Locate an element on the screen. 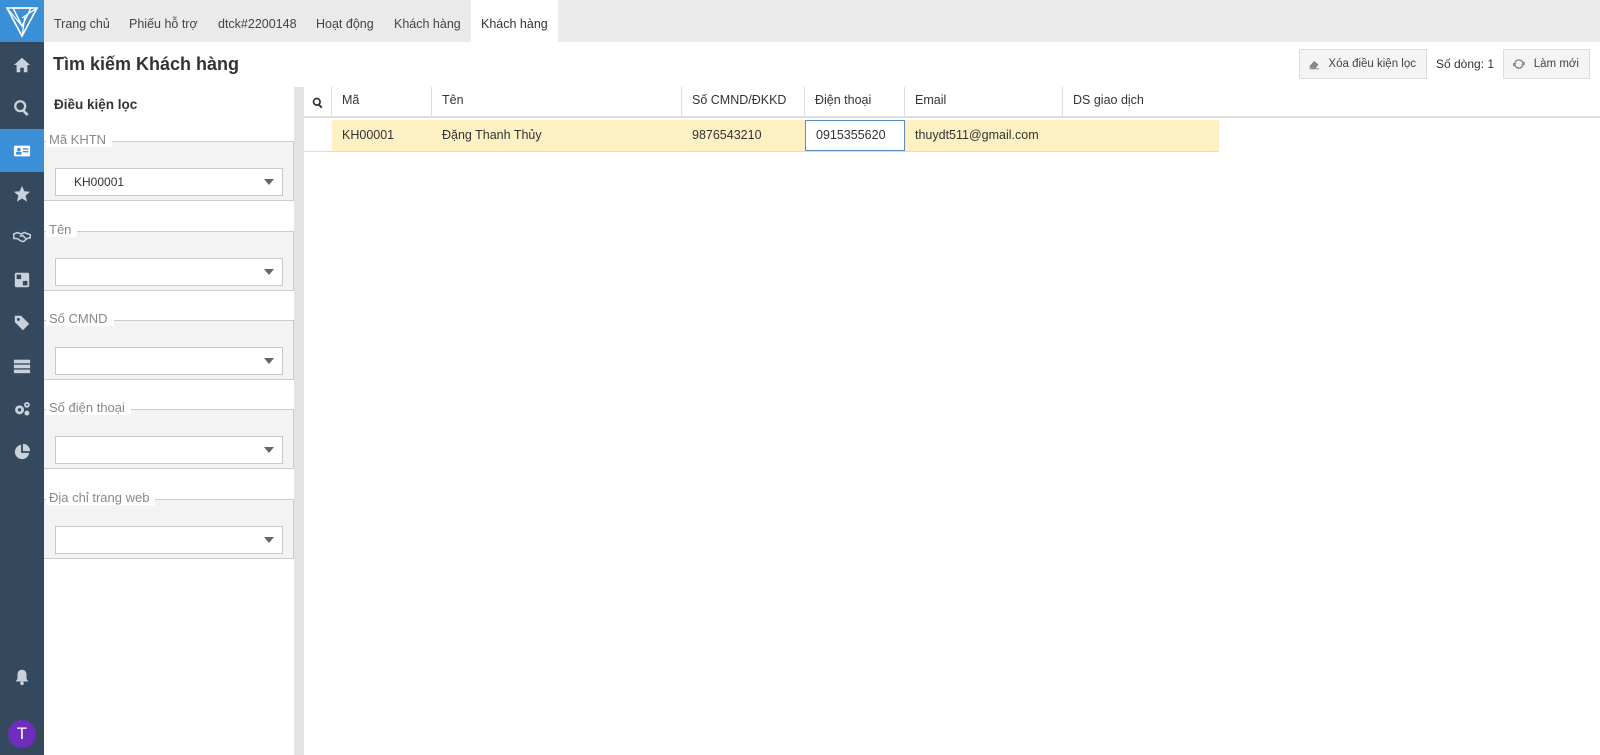  tag-icon is located at coordinates (22, 322).